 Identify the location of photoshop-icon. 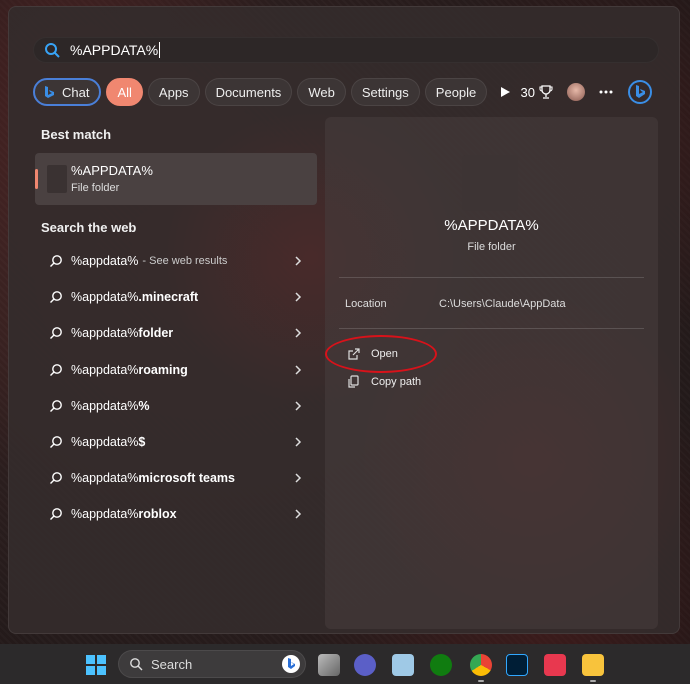
(517, 665).